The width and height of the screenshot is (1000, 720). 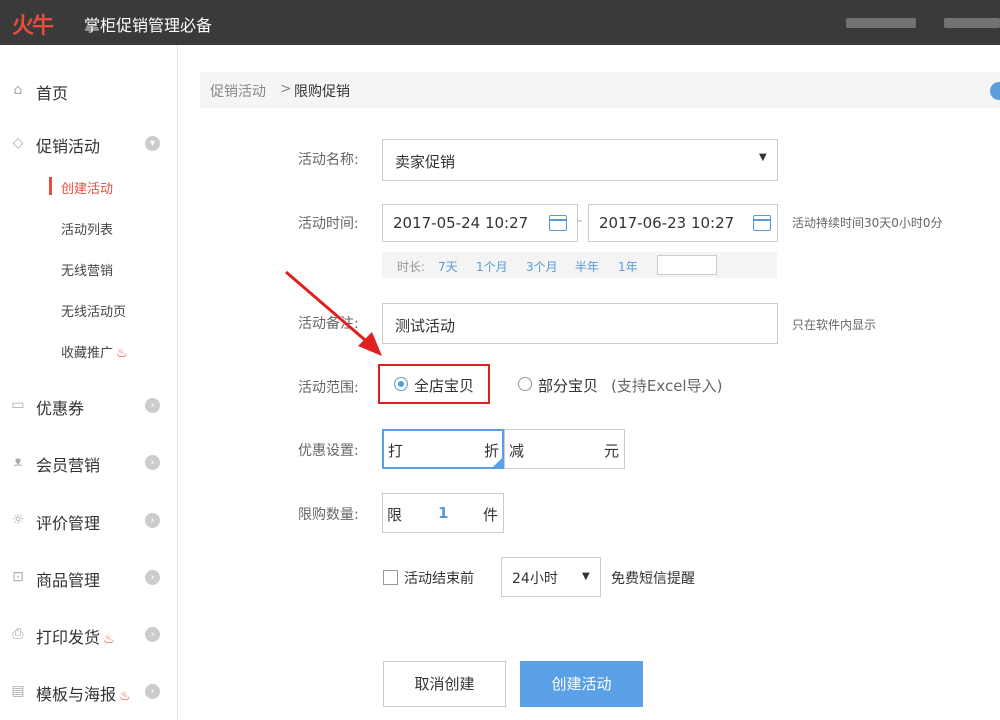 I want to click on nav-coupon: ▭ 优惠券 ›, so click(x=89, y=405).